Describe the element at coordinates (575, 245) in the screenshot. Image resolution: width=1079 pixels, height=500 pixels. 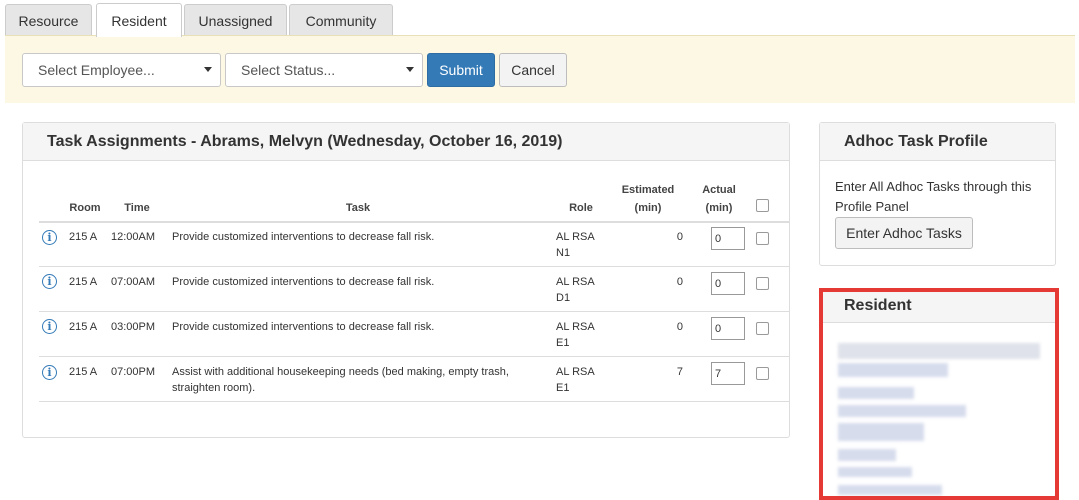
I see `row-role: AL RSA N1` at that location.